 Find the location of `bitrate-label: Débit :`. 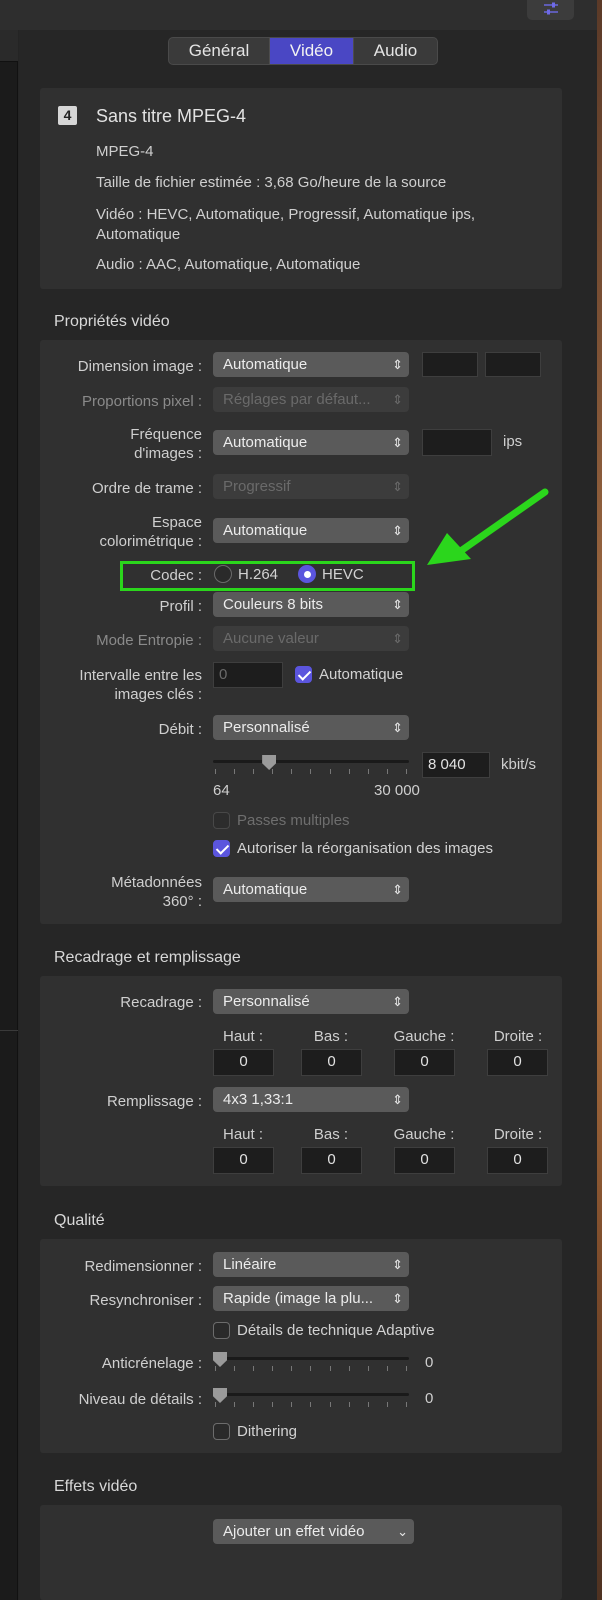

bitrate-label: Débit : is located at coordinates (180, 729).